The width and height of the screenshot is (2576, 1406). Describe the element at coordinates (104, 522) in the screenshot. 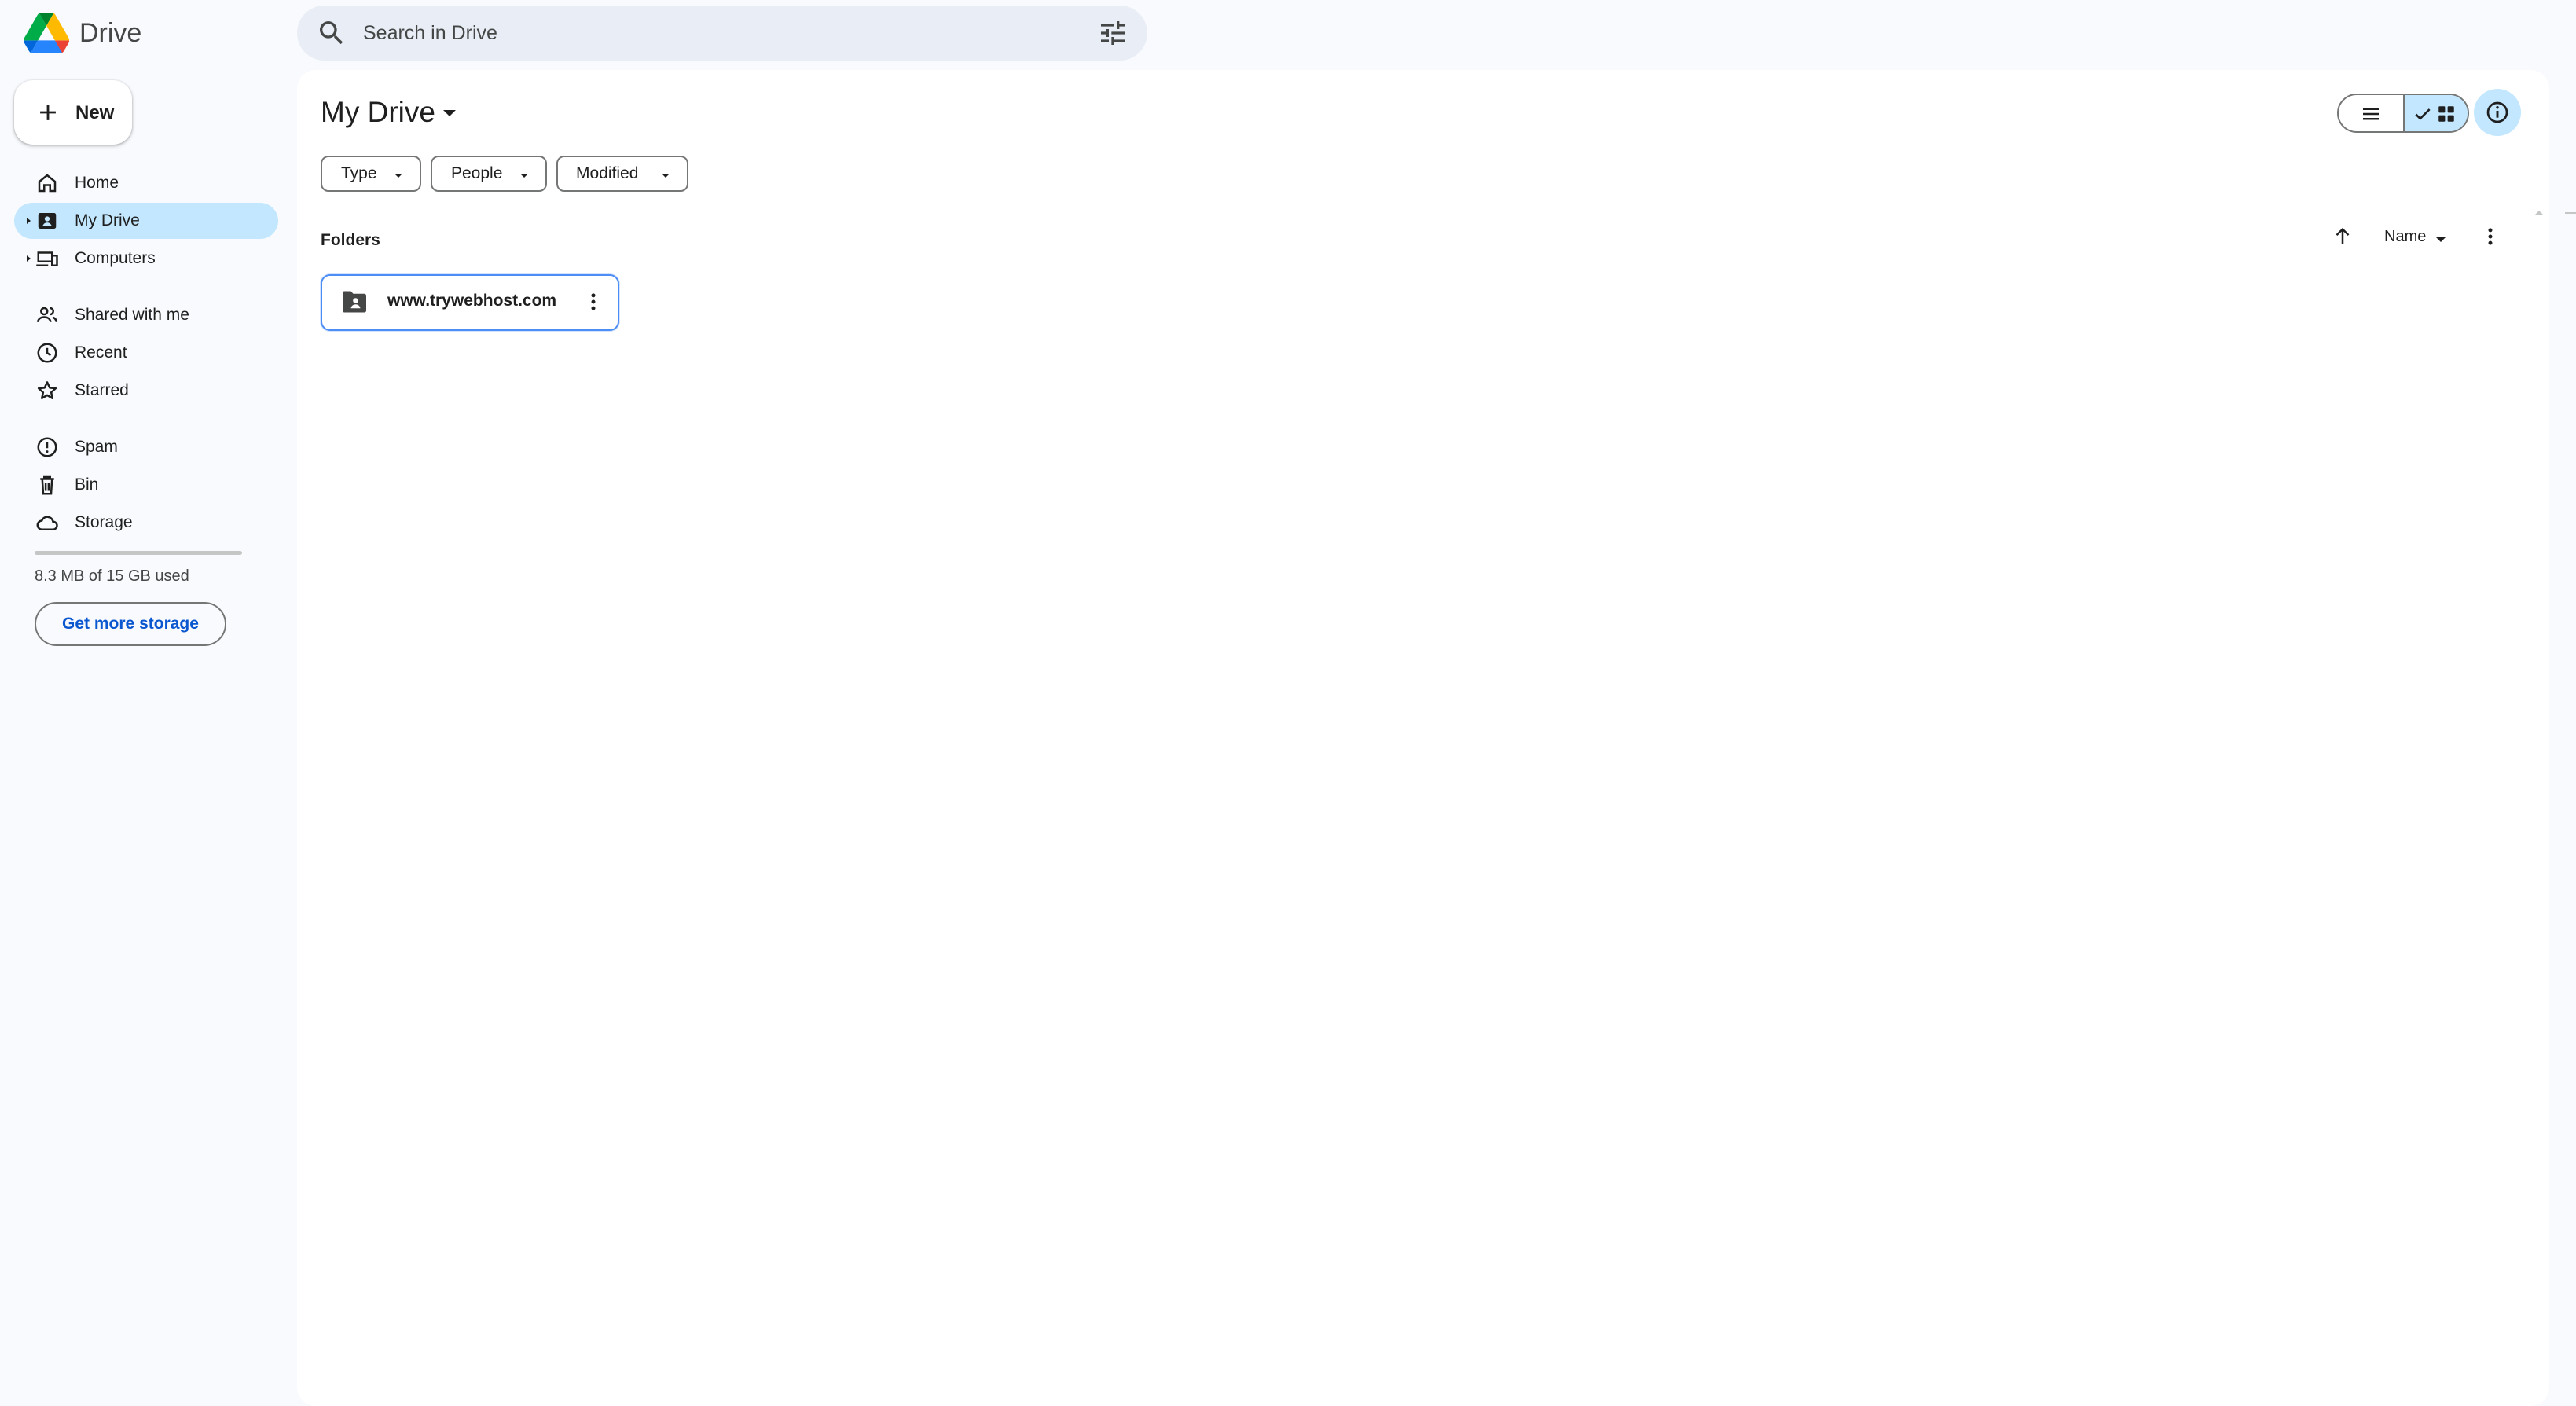

I see `sidebar-item-label: Storage` at that location.